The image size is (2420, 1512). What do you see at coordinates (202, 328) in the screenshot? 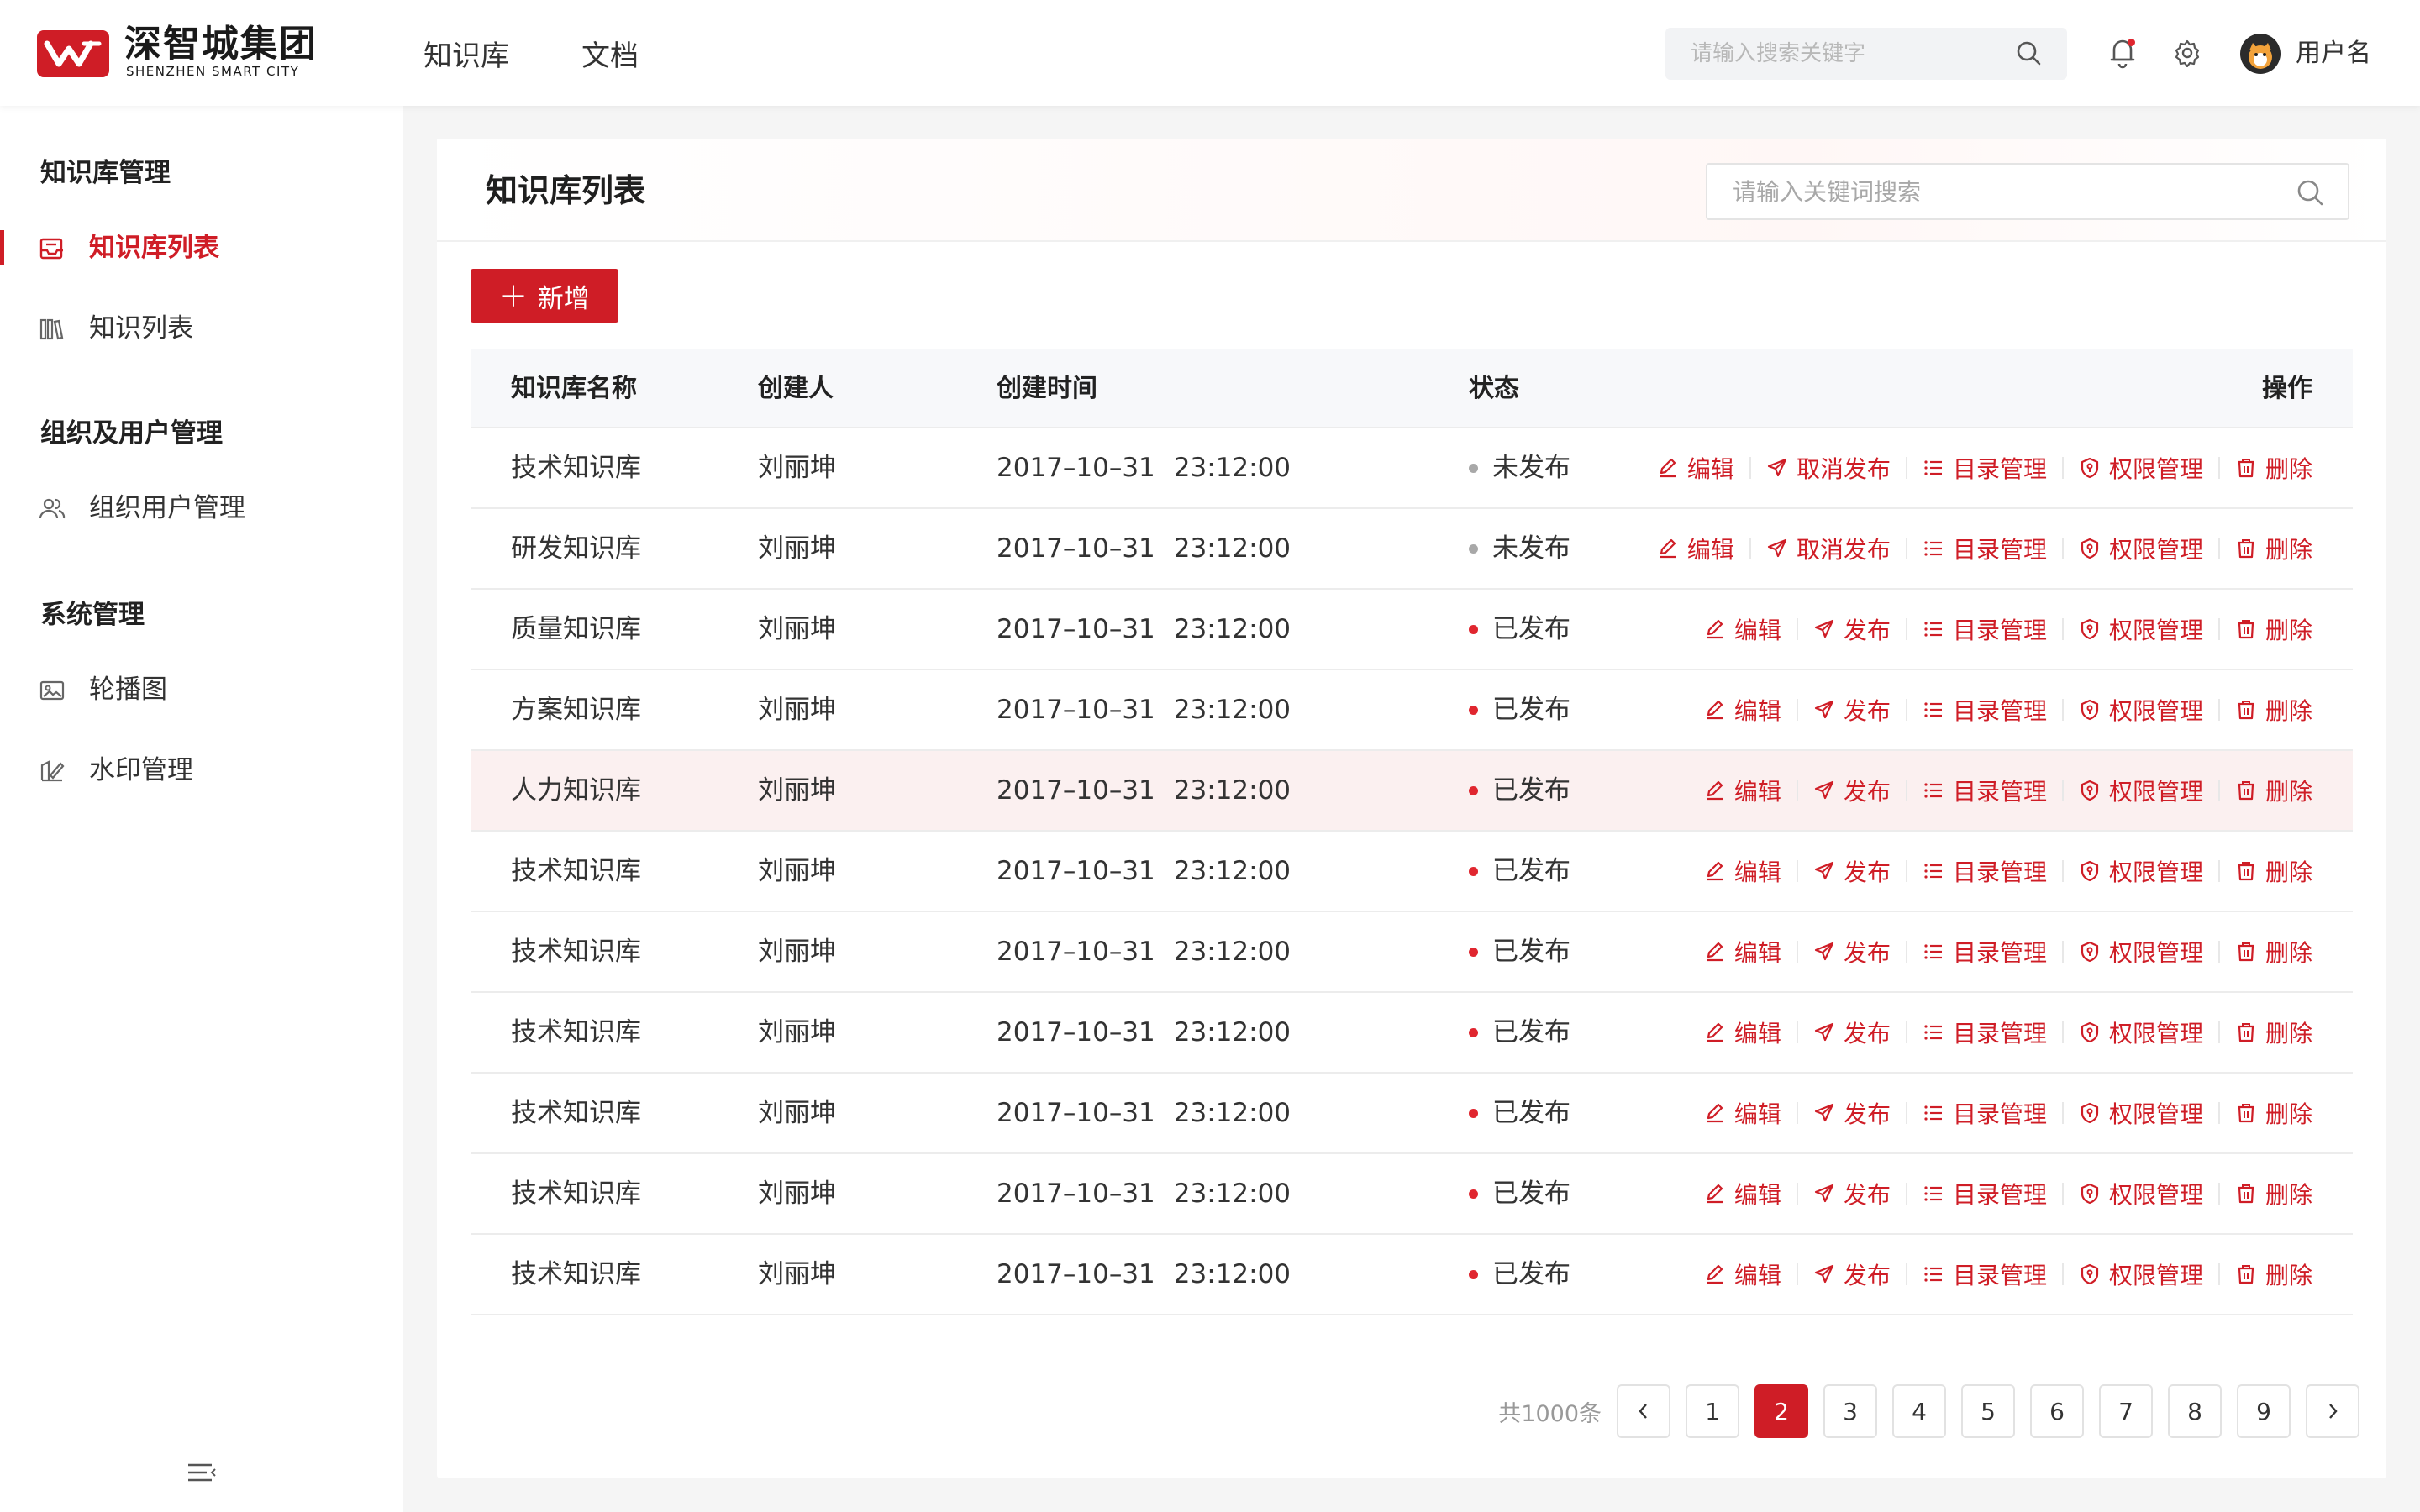
I see `sidebar-item-knowledge-list: 知识列表` at bounding box center [202, 328].